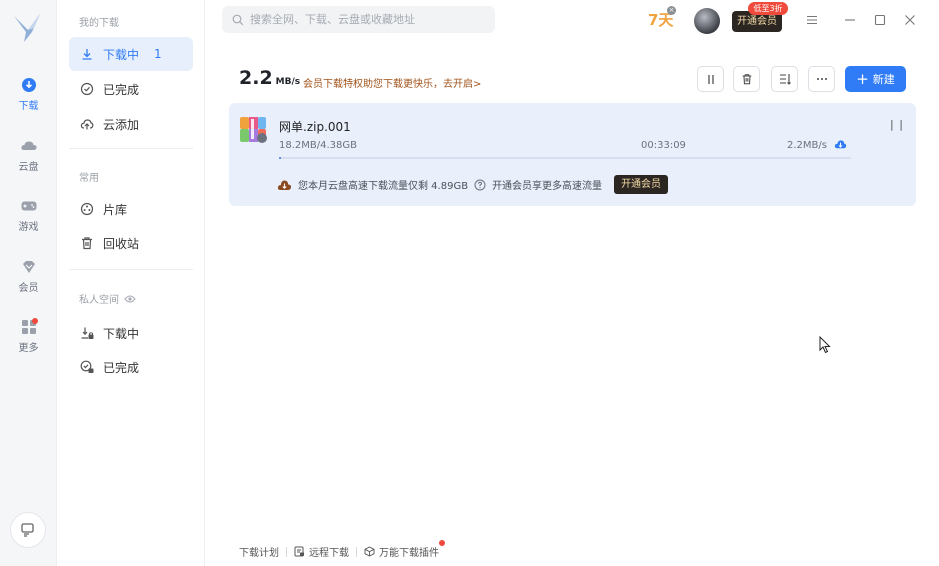 The height and width of the screenshot is (566, 939). What do you see at coordinates (28, 215) in the screenshot?
I see `rail-game: 游戏` at bounding box center [28, 215].